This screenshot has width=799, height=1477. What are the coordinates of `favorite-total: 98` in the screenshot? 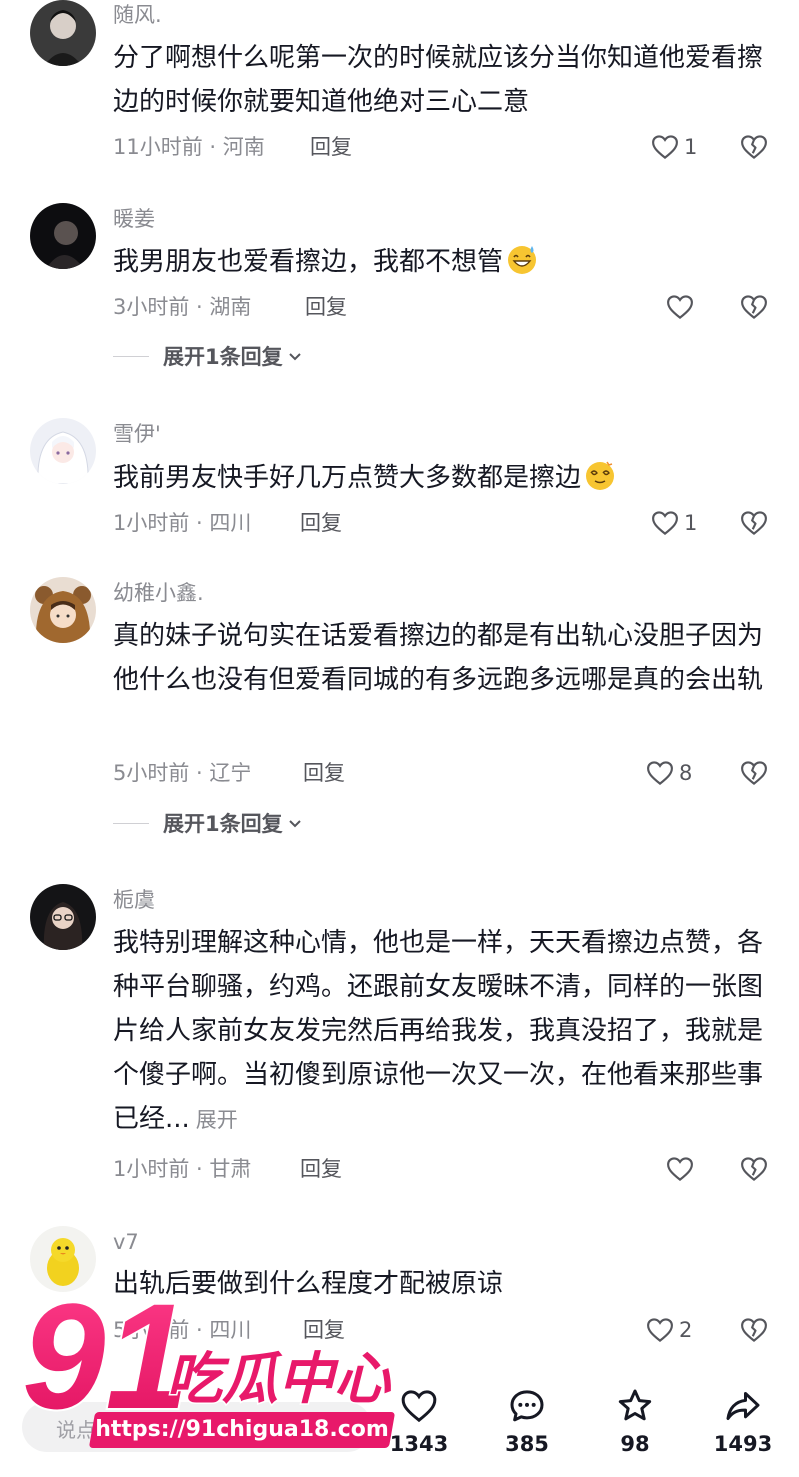 It's located at (635, 1444).